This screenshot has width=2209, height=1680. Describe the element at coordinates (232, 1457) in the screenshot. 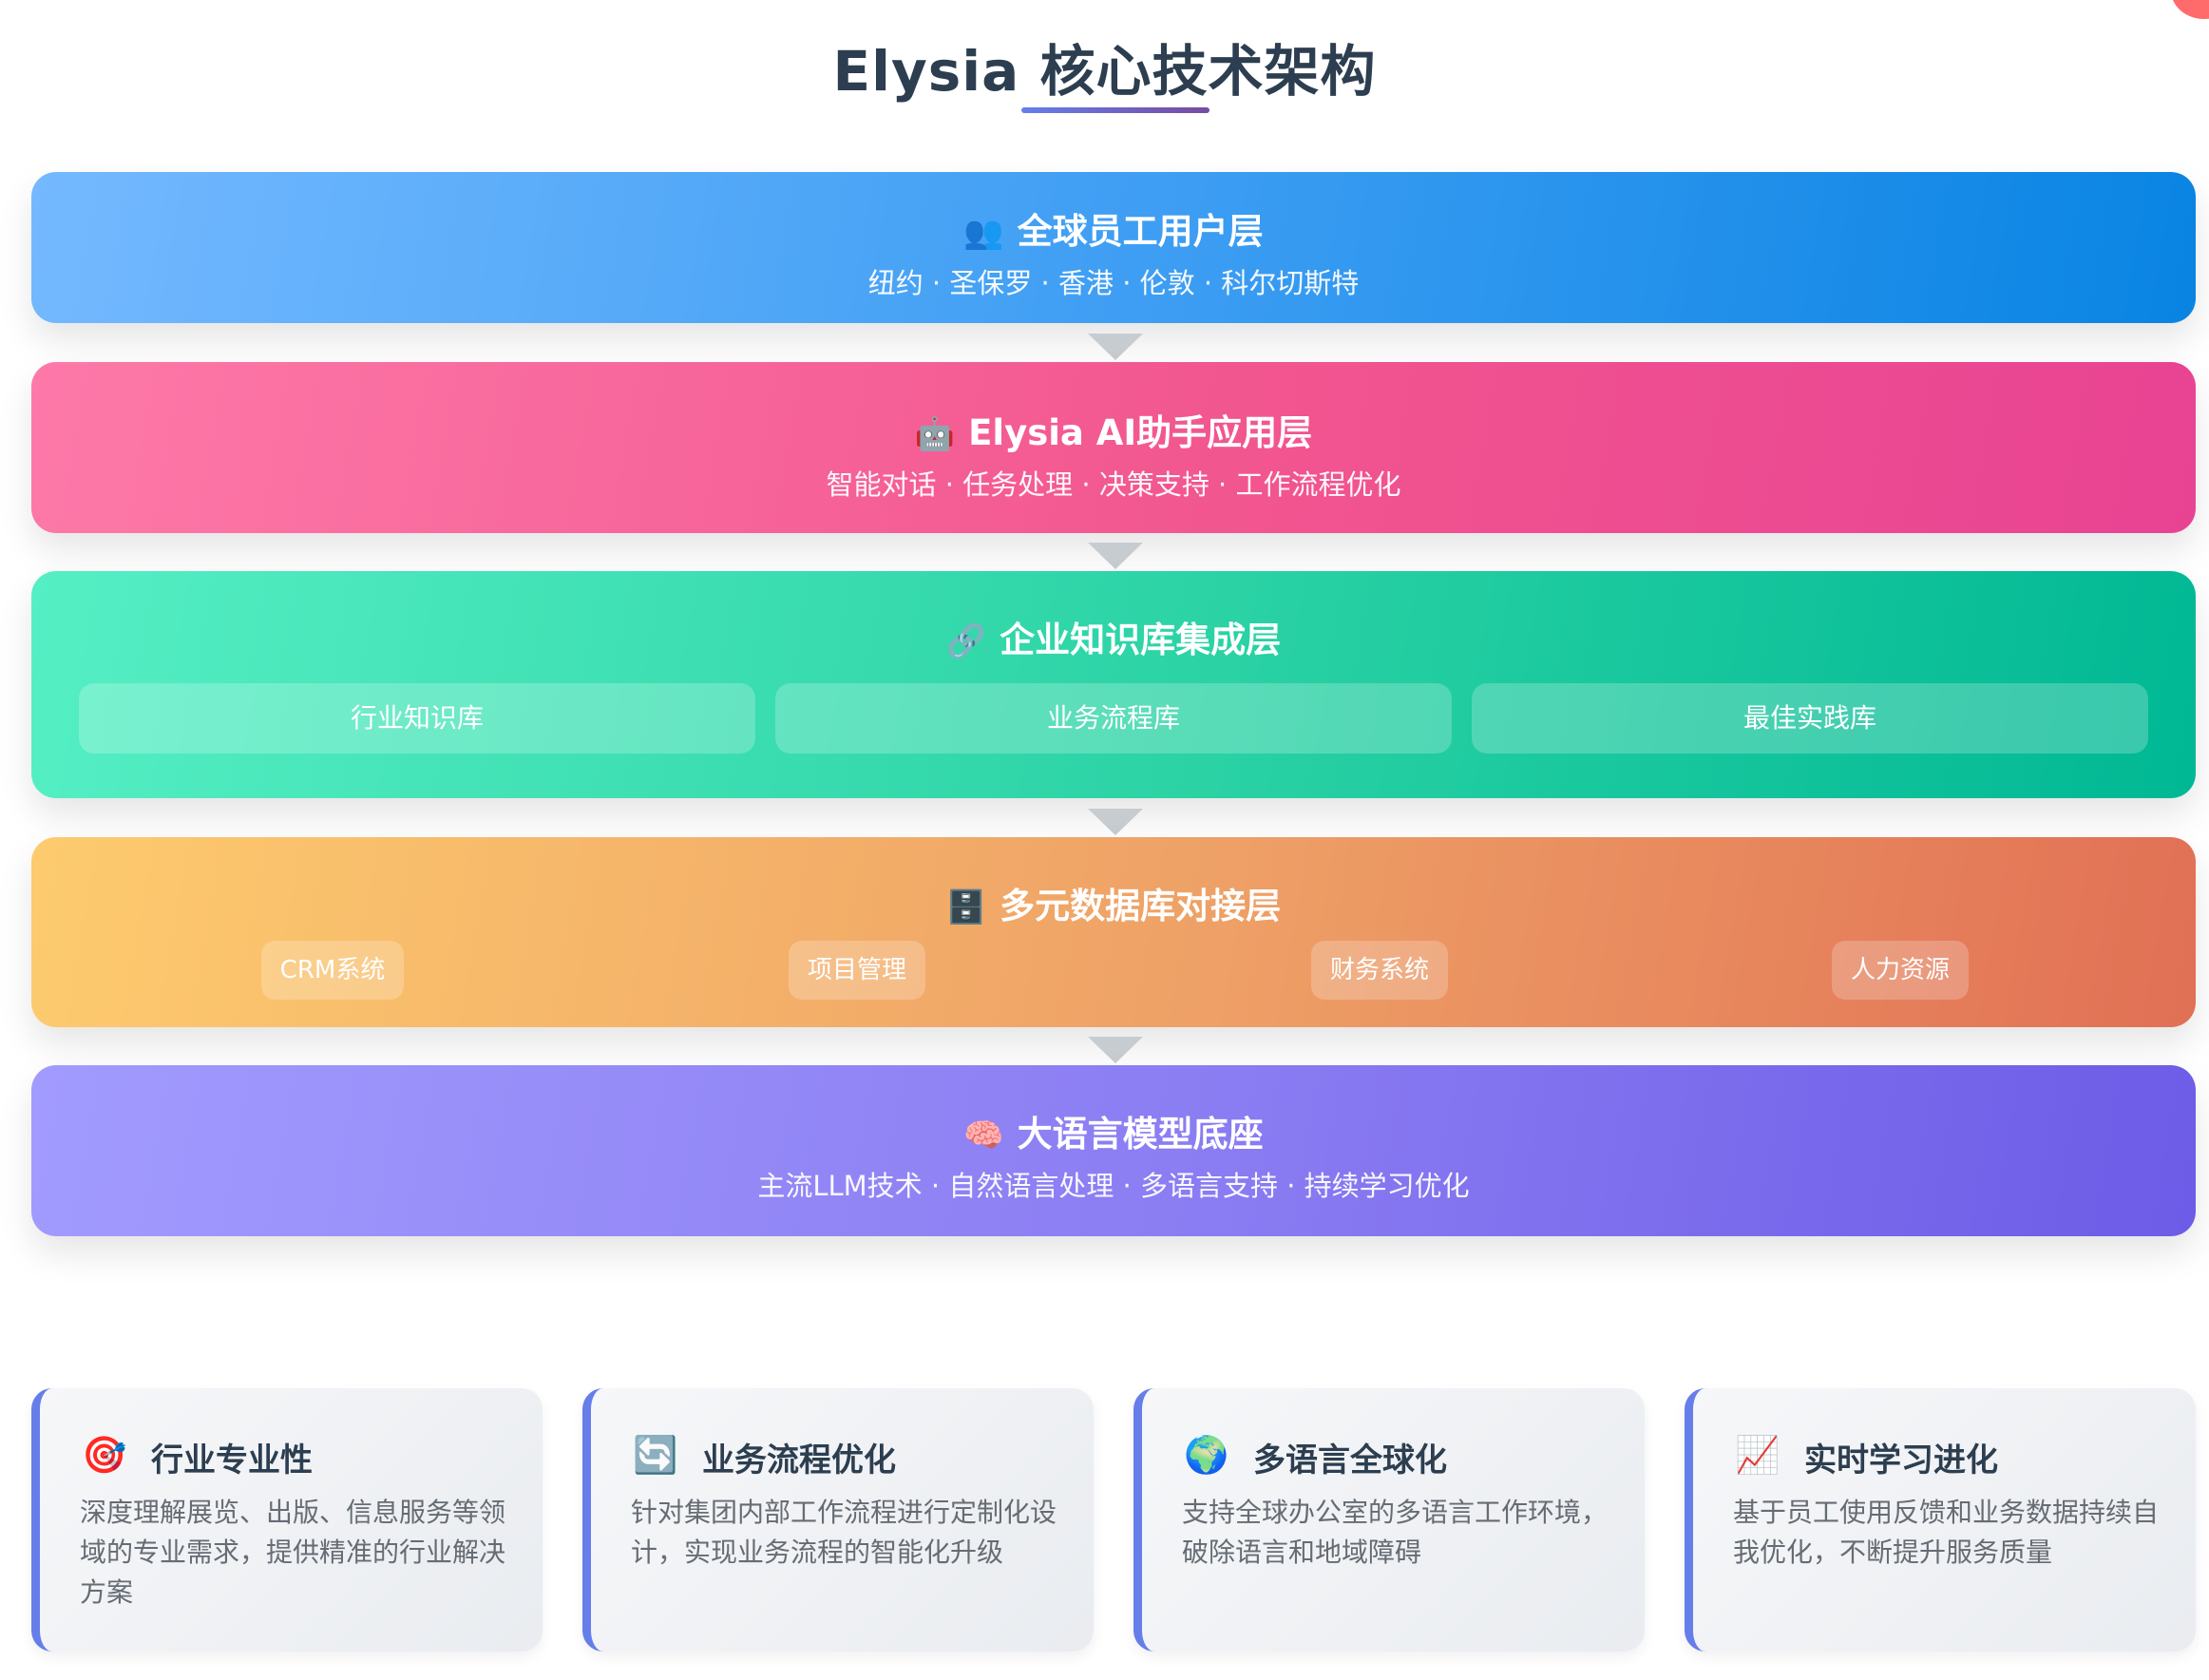

I see `feature-title: 行业专业性` at that location.